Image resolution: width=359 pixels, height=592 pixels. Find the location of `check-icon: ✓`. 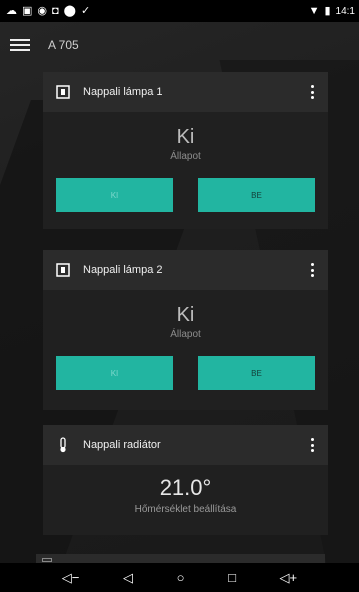

check-icon: ✓ is located at coordinates (85, 10).